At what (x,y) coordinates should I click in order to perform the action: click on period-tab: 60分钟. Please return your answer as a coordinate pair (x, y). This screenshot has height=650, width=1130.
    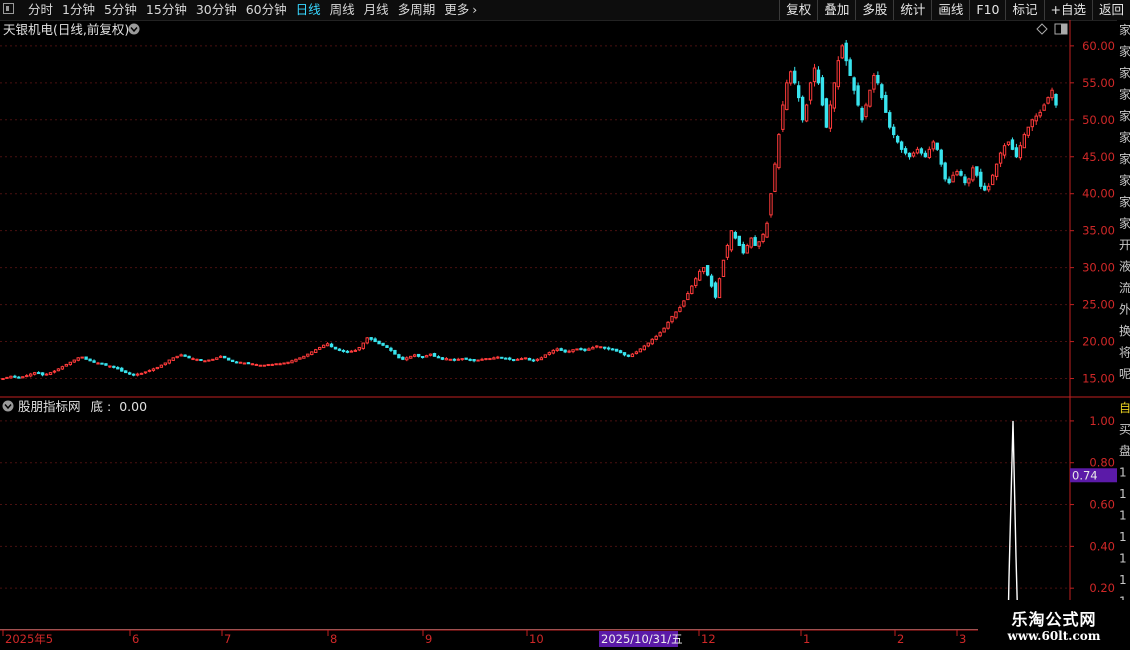
    Looking at the image, I should click on (266, 10).